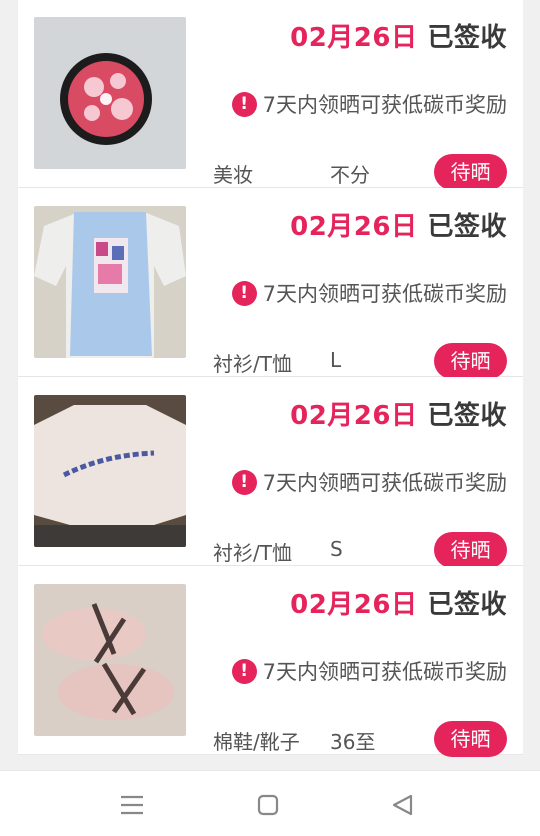 This screenshot has width=540, height=836. I want to click on product-thumbnail-white-tshirt, so click(110, 471).